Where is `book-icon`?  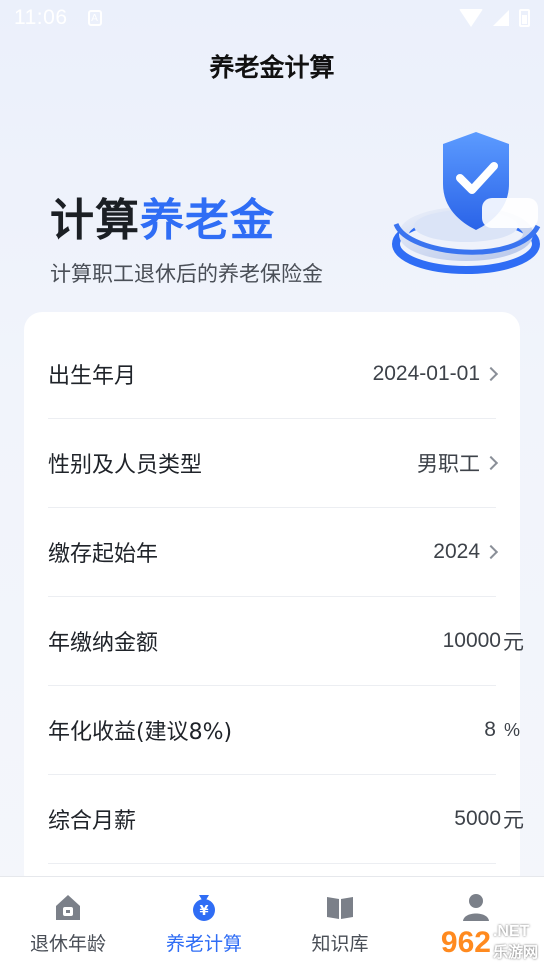 book-icon is located at coordinates (340, 908).